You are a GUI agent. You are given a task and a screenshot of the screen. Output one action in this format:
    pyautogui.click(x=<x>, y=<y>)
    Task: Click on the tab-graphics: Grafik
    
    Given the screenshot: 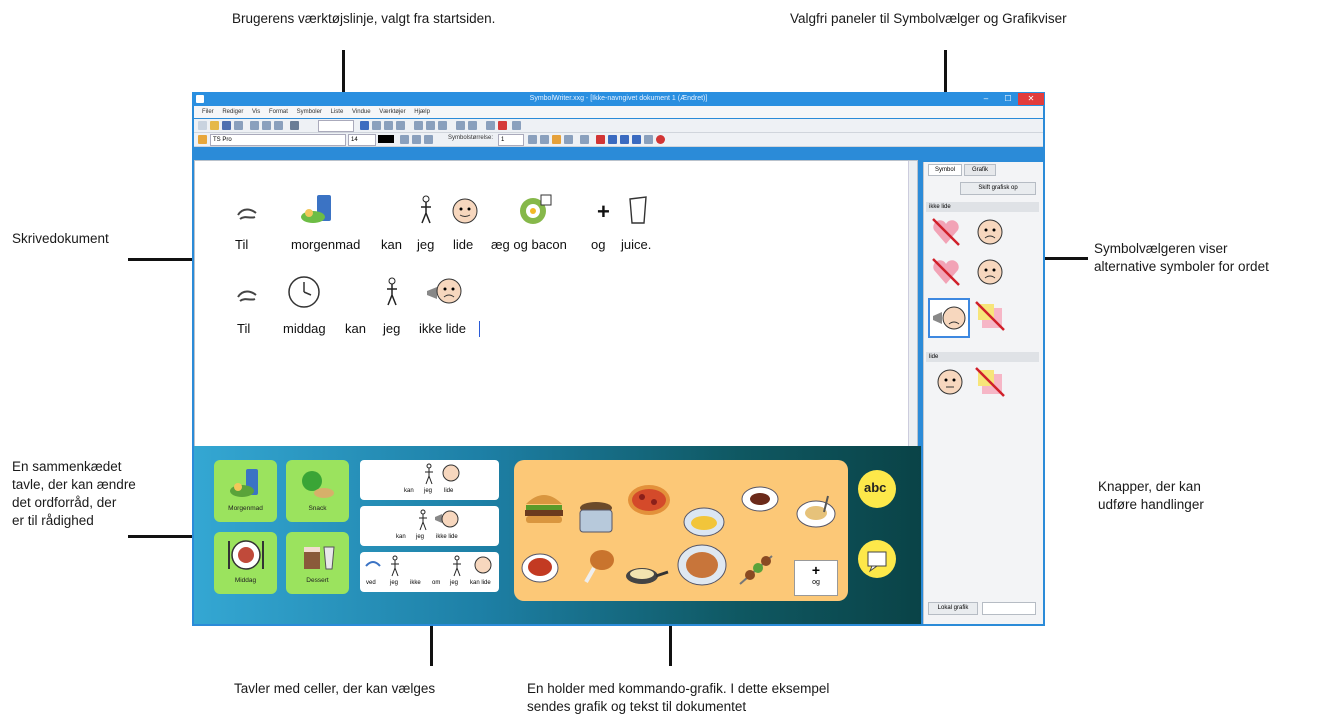 What is the action you would take?
    pyautogui.click(x=980, y=170)
    